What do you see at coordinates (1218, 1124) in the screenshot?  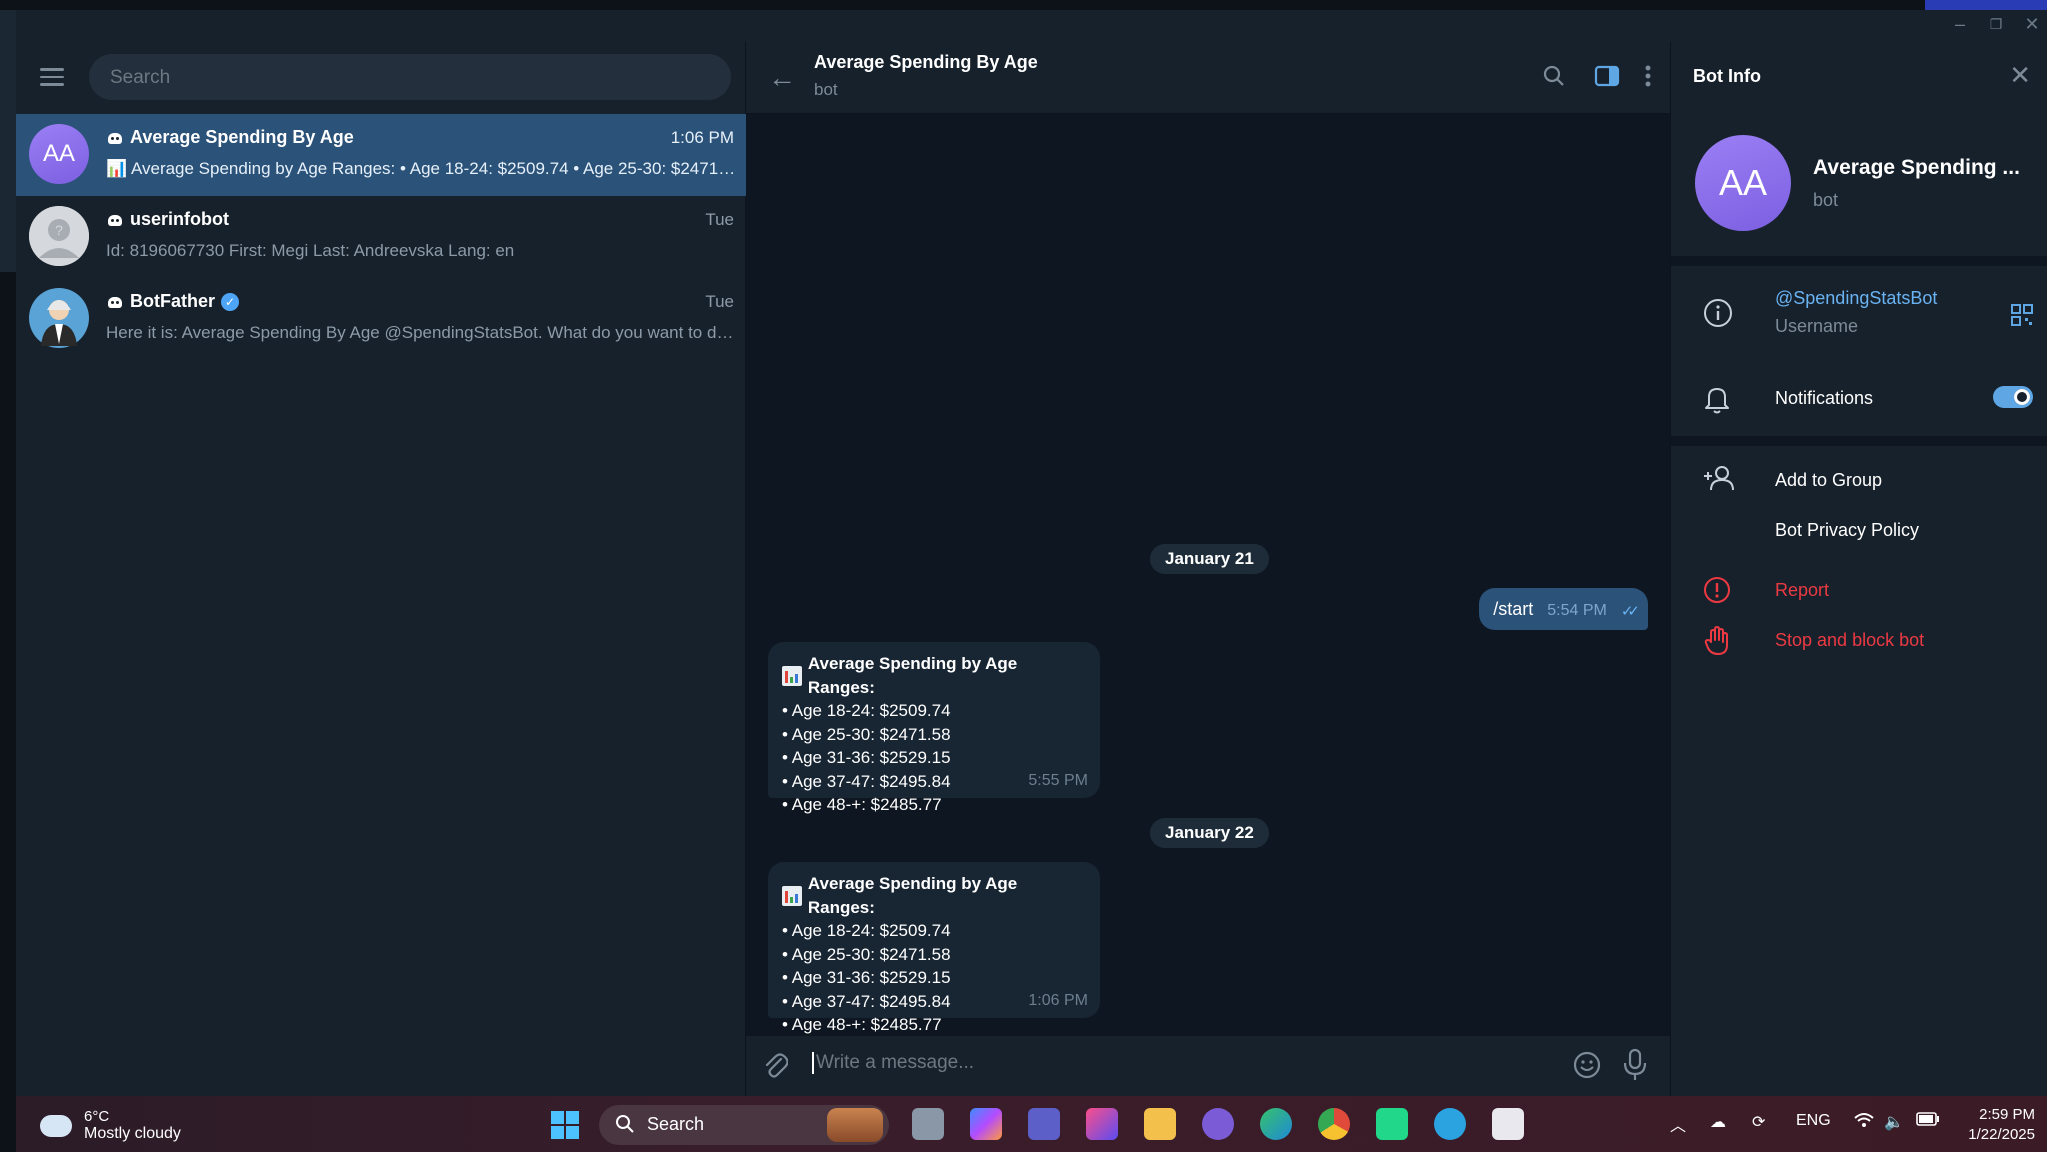 I see `viber-icon` at bounding box center [1218, 1124].